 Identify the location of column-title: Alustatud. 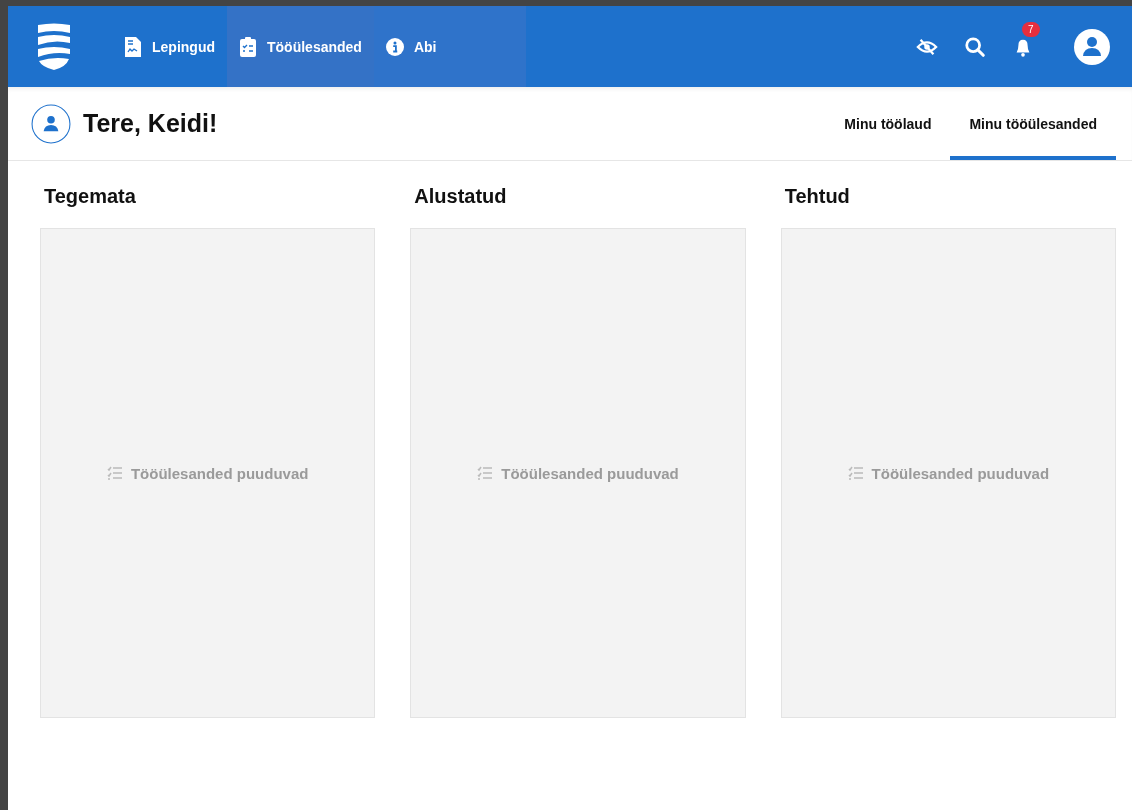
(461, 196).